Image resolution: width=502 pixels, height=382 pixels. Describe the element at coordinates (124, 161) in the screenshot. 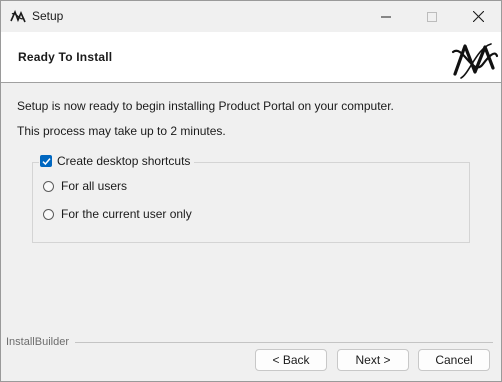

I see `create-shortcuts-label: Create desktop shortcuts` at that location.